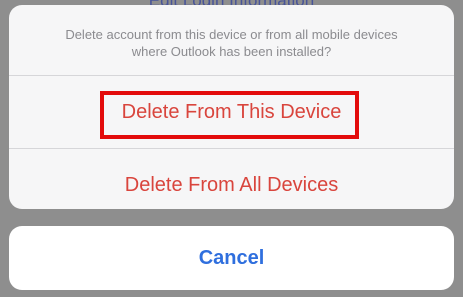  I want to click on divider-top, so click(231, 75).